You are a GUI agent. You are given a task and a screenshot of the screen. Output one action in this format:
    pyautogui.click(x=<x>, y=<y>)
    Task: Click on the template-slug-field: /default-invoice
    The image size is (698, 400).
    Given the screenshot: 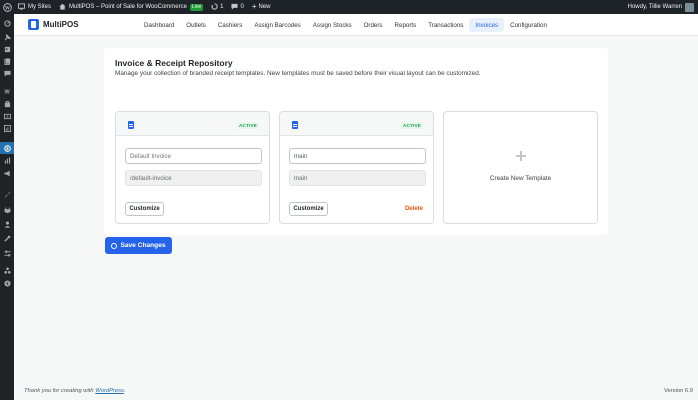 What is the action you would take?
    pyautogui.click(x=193, y=178)
    